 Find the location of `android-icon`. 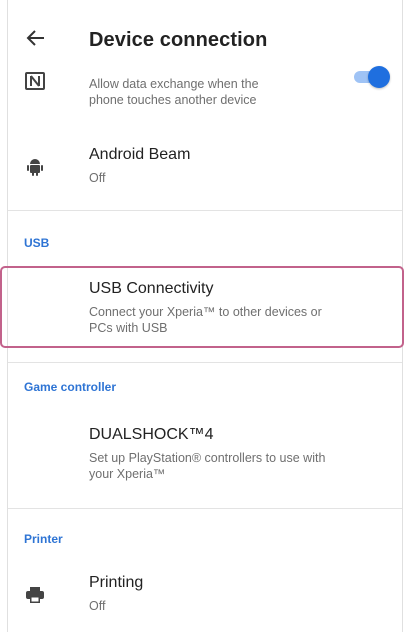

android-icon is located at coordinates (35, 167).